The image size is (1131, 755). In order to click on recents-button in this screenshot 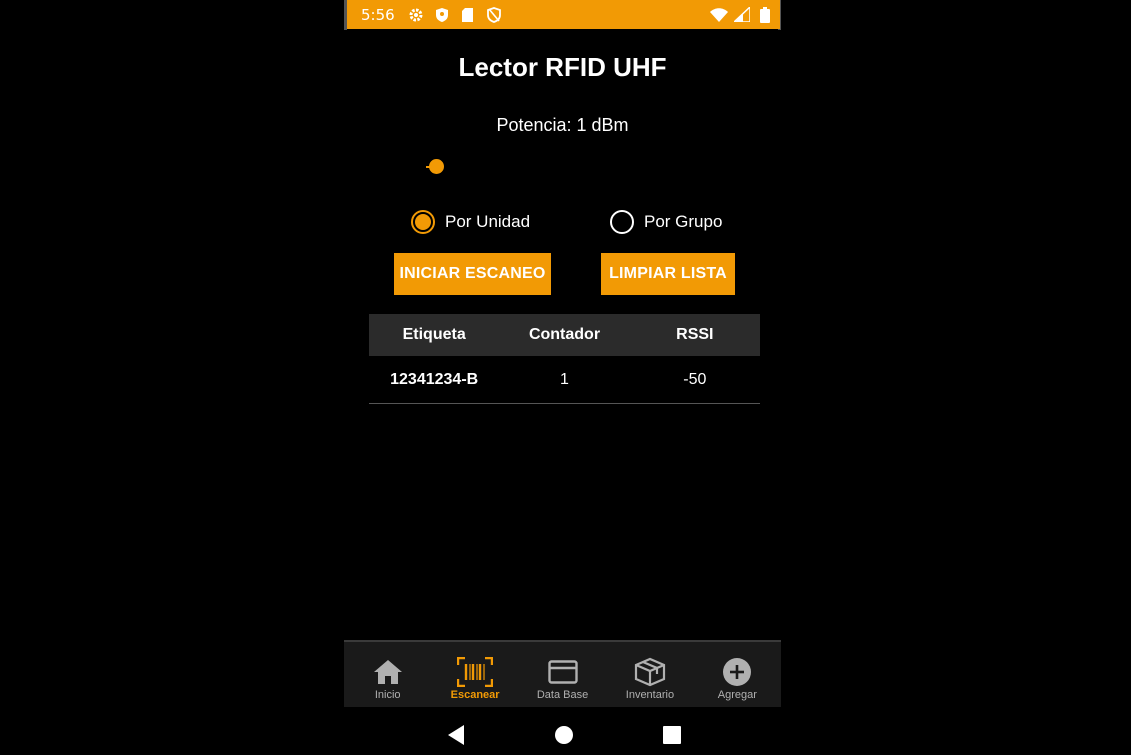, I will do `click(672, 737)`.